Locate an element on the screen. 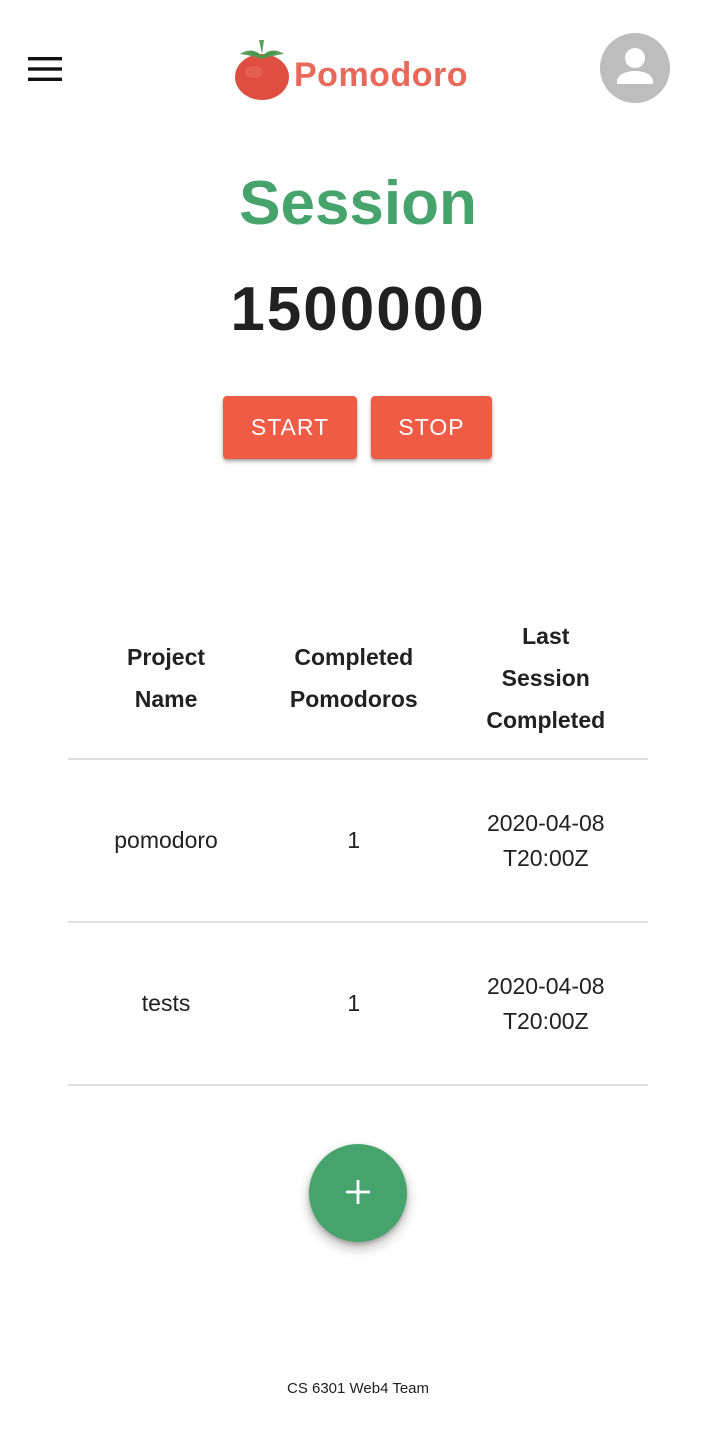 This screenshot has width=716, height=1444. table-row: tests 1 2020-04-08T20:00Z is located at coordinates (358, 1004).